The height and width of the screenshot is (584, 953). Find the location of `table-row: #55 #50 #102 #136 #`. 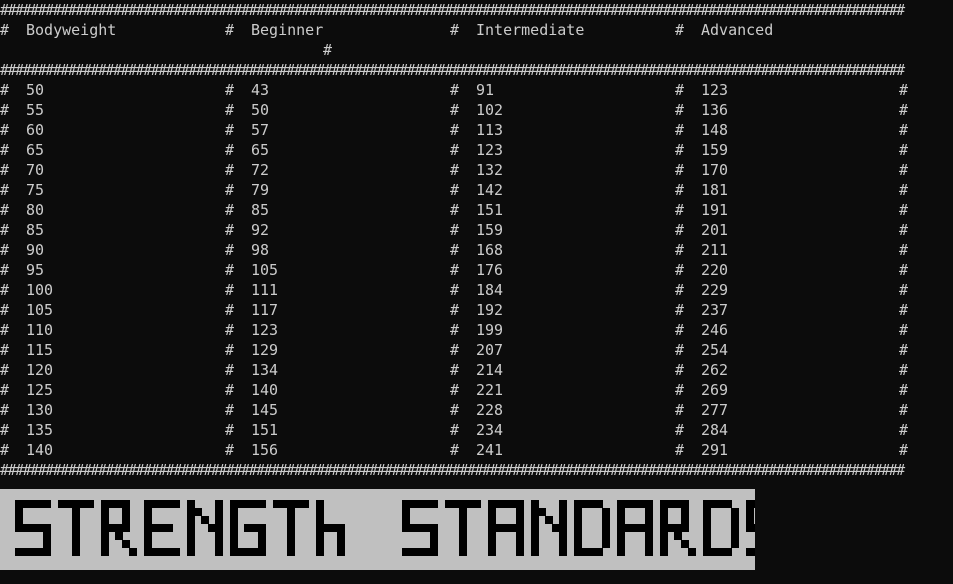

table-row: #55 #50 #102 #136 # is located at coordinates (476, 110).